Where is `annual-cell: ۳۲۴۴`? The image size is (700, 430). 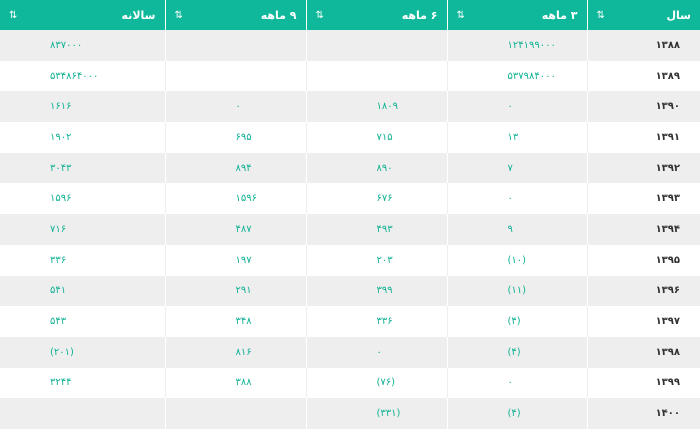 annual-cell: ۳۲۴۴ is located at coordinates (82, 383).